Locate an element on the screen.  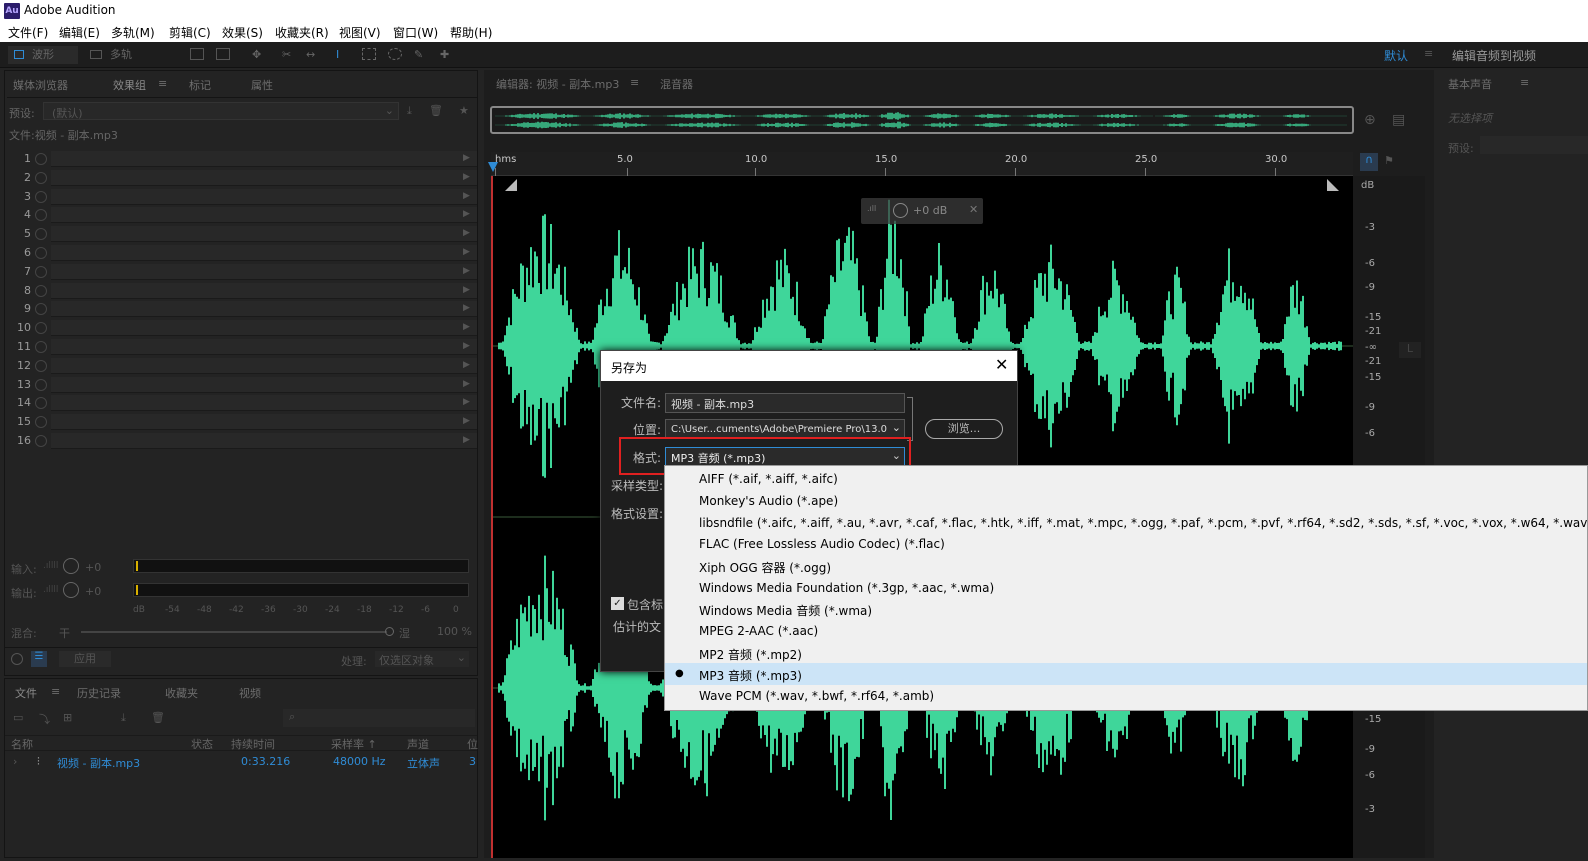
zoom-icon: ⊕ is located at coordinates (1370, 120).